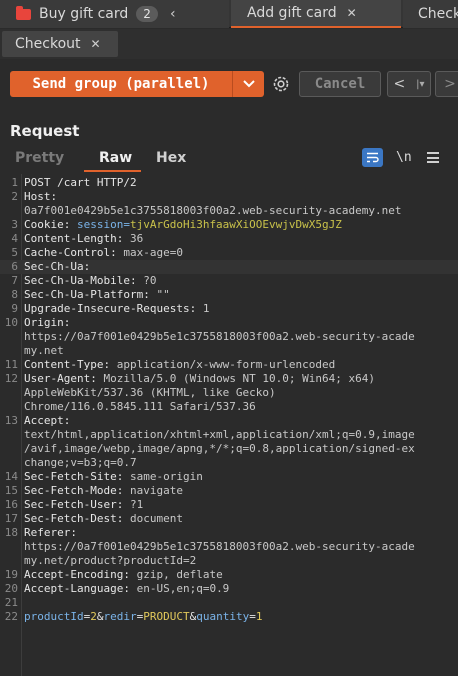  I want to click on session-token: tjvArGdoHi3hfaawXiOOEvwjvDwX5gJZ, so click(235, 224).